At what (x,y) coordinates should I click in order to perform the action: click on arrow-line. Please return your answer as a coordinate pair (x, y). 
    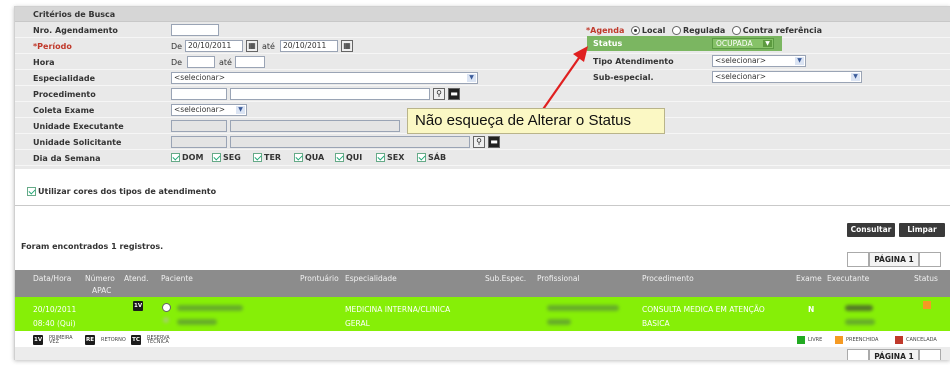
    Looking at the image, I should click on (560, 85).